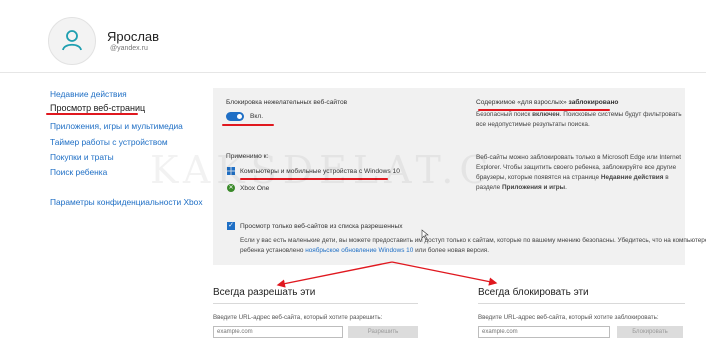 The image size is (706, 348). What do you see at coordinates (334, 274) in the screenshot?
I see `arrow-to-allow` at bounding box center [334, 274].